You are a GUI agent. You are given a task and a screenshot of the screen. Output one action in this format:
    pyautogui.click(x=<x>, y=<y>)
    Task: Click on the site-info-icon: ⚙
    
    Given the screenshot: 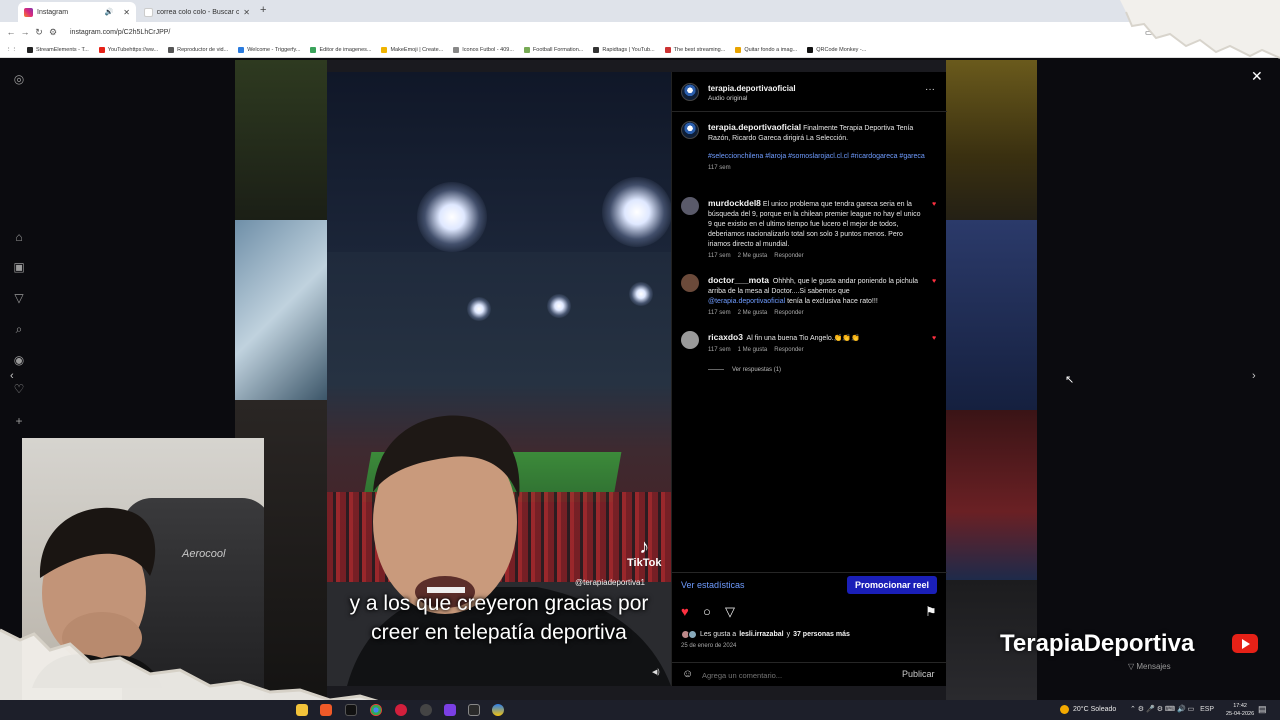 What is the action you would take?
    pyautogui.click(x=53, y=32)
    